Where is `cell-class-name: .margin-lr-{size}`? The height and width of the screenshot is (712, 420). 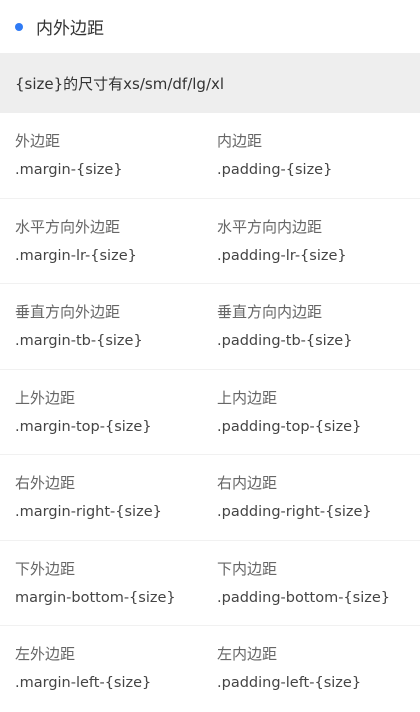 cell-class-name: .margin-lr-{size} is located at coordinates (76, 255).